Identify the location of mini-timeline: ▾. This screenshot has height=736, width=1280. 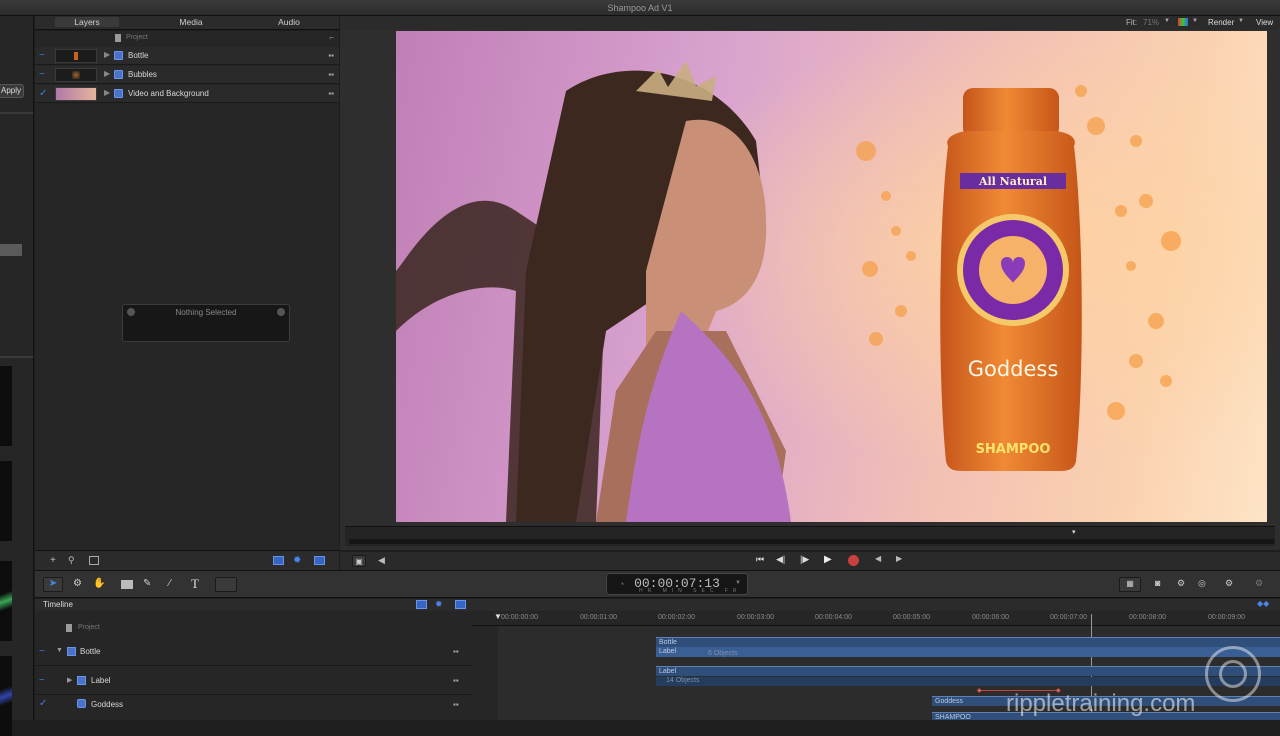
(810, 536).